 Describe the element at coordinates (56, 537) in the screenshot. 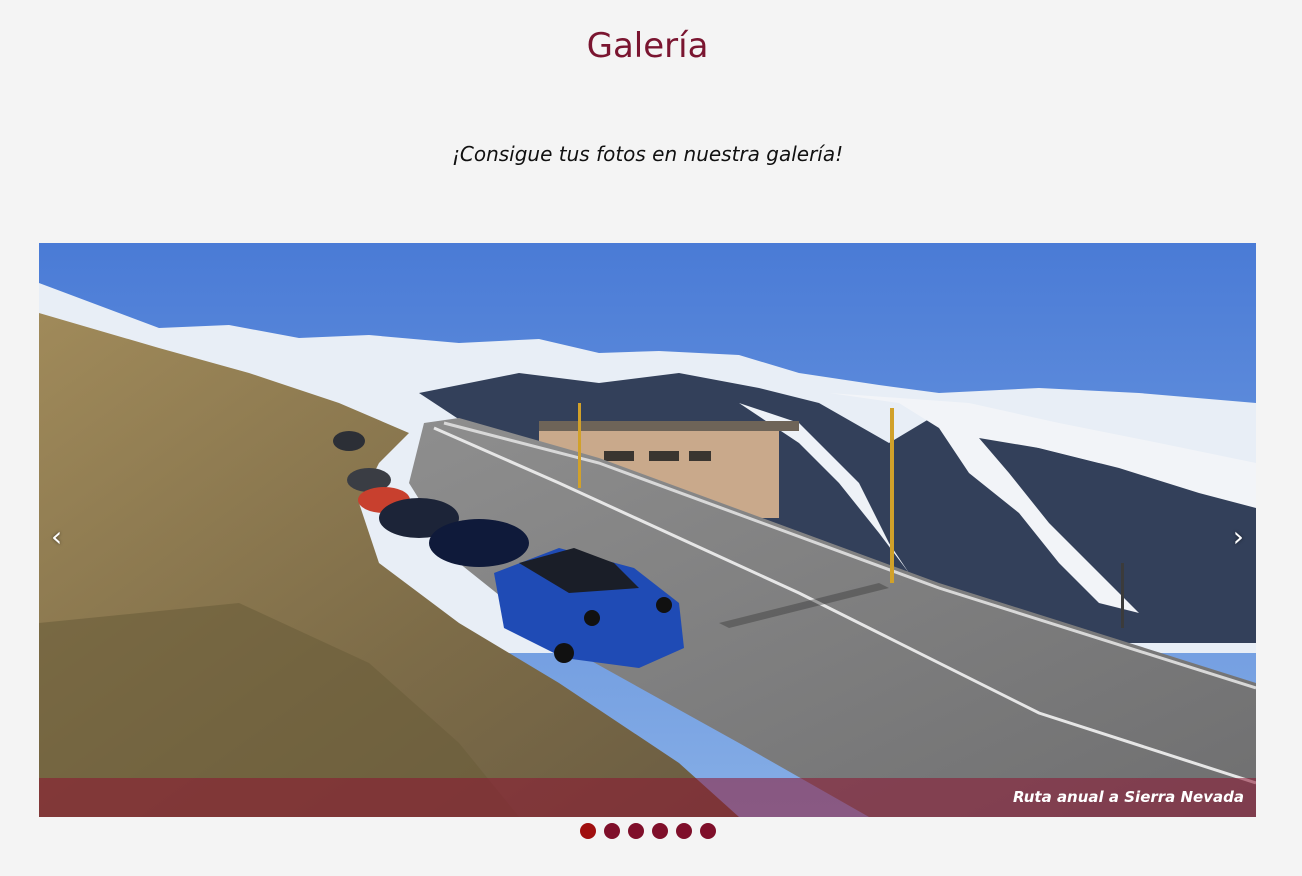

I see `carousel-prev-button: ‹` at that location.